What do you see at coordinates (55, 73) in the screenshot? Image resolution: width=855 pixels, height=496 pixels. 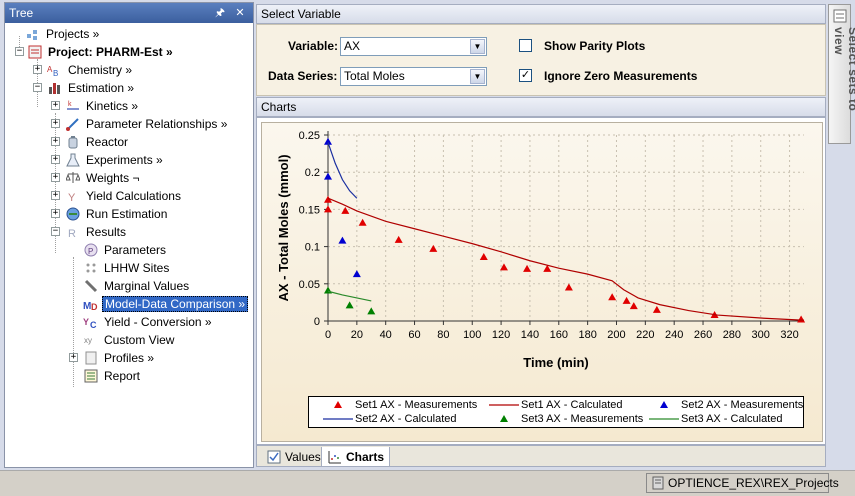 I see `svg-text: B` at bounding box center [55, 73].